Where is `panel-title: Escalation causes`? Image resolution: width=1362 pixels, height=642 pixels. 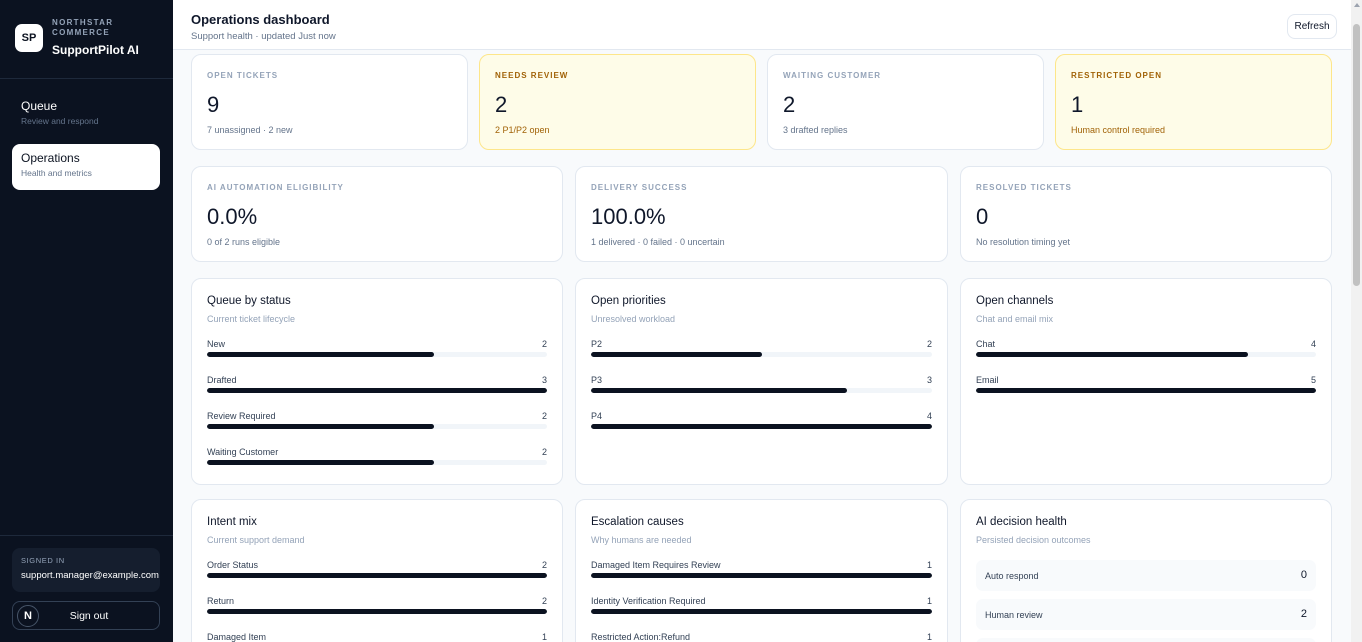 panel-title: Escalation causes is located at coordinates (637, 522).